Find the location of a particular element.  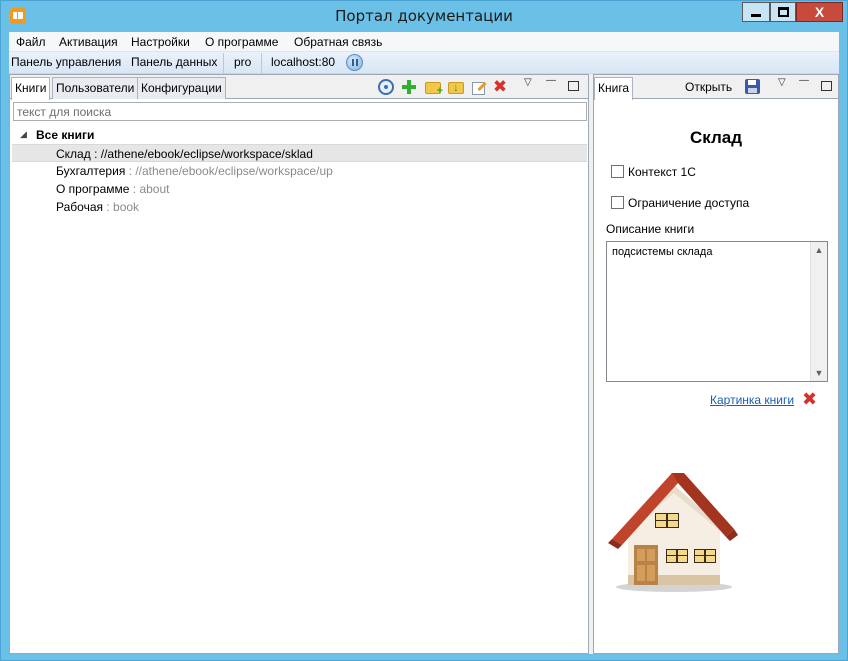

edit-icon is located at coordinates (479, 87).